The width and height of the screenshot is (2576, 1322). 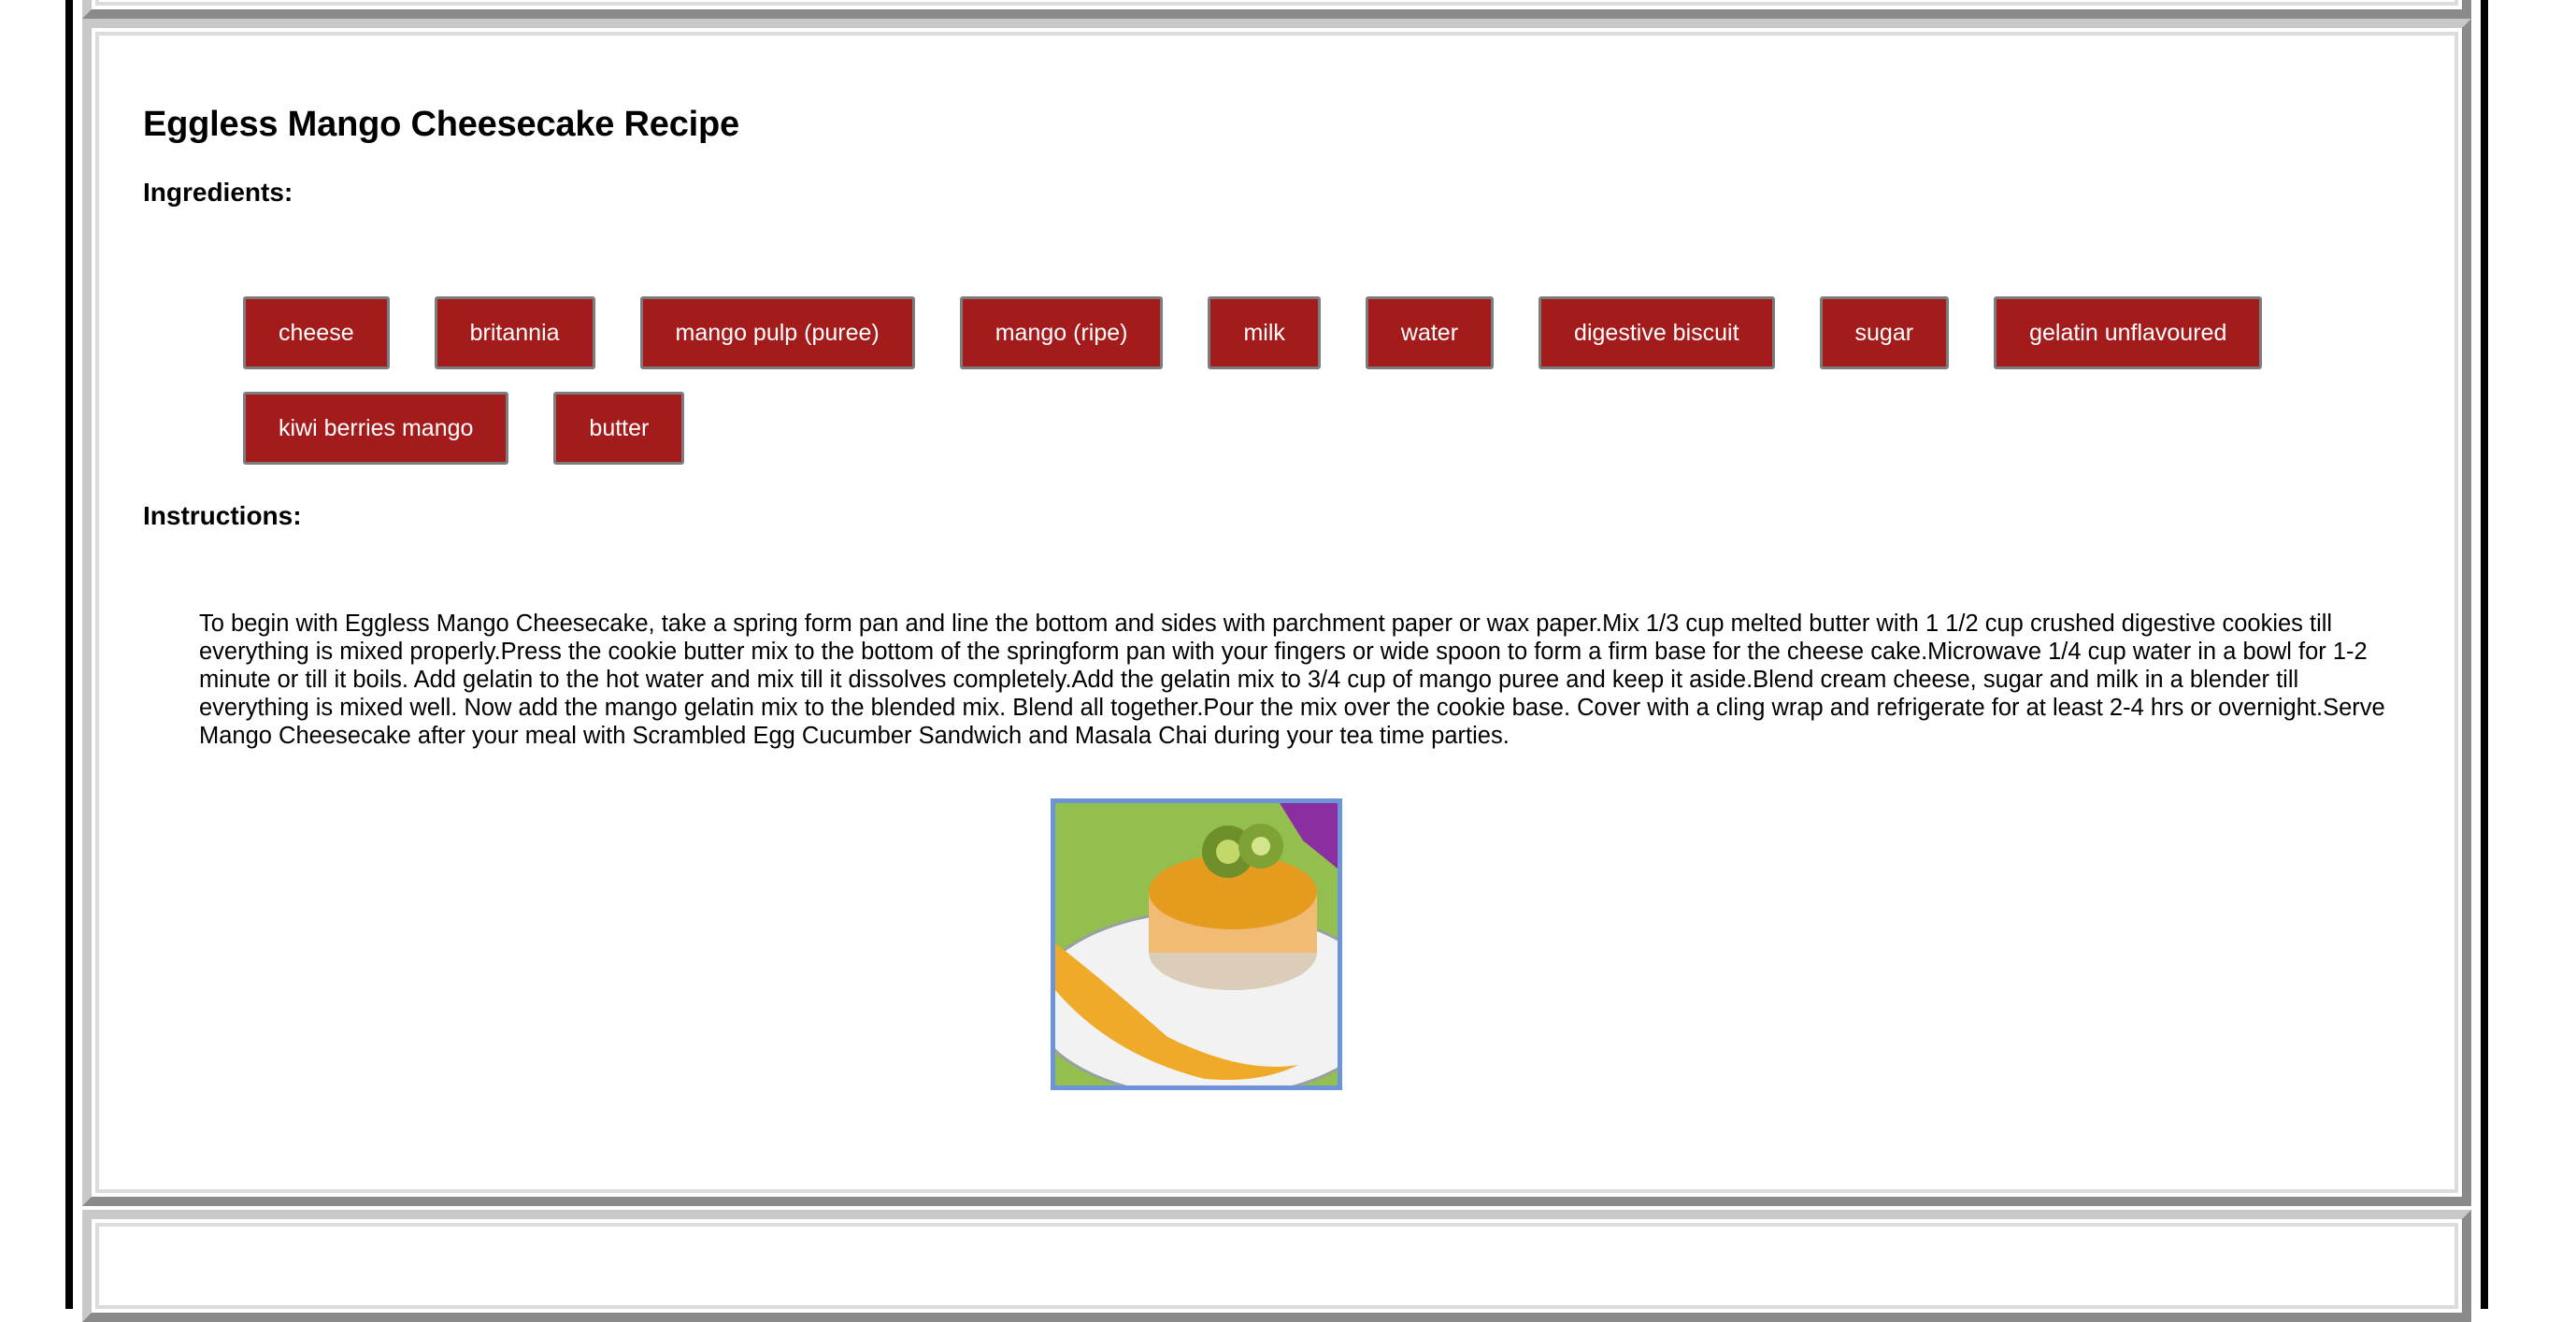 I want to click on ingredient-chip-mango-ripe: mango (ripe), so click(x=1061, y=332).